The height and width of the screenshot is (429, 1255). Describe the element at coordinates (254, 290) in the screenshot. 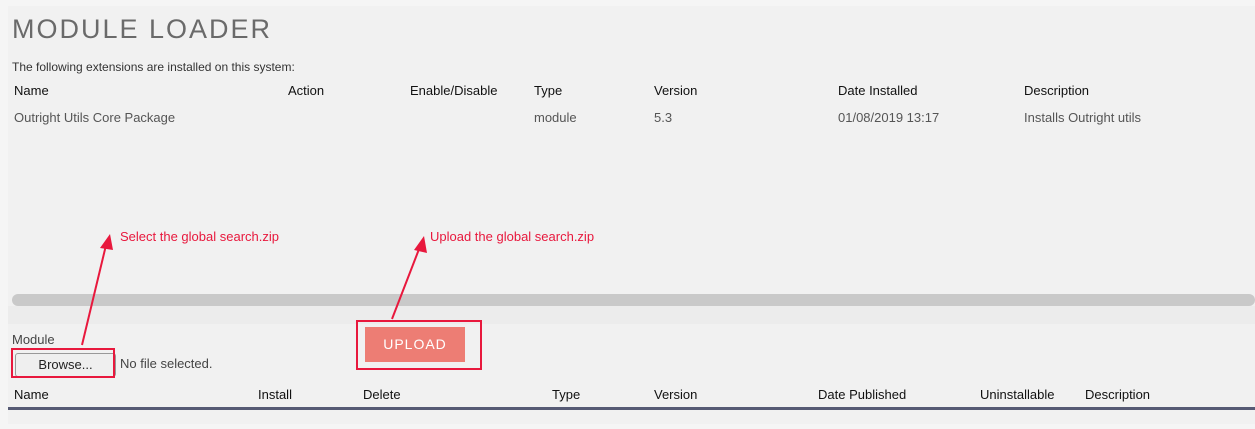

I see `annotation-arrows` at that location.